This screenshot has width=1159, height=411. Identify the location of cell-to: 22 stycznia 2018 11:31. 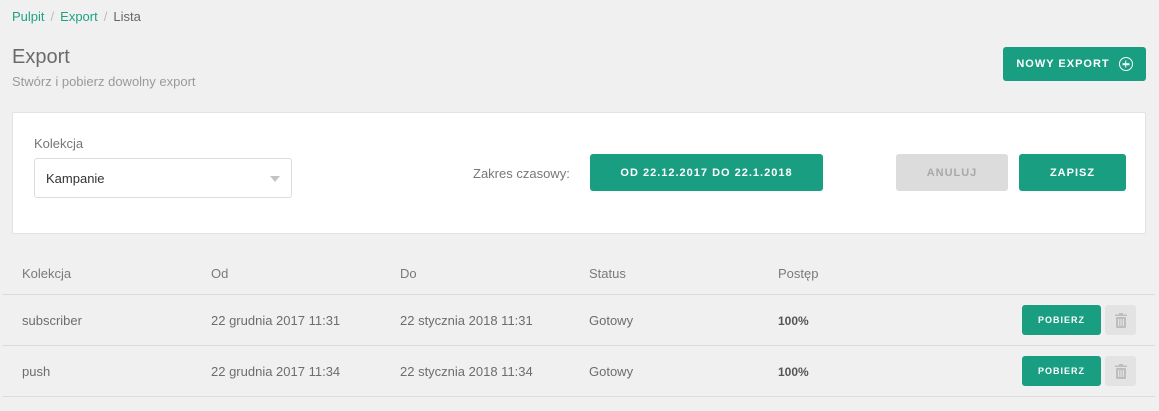
(466, 320).